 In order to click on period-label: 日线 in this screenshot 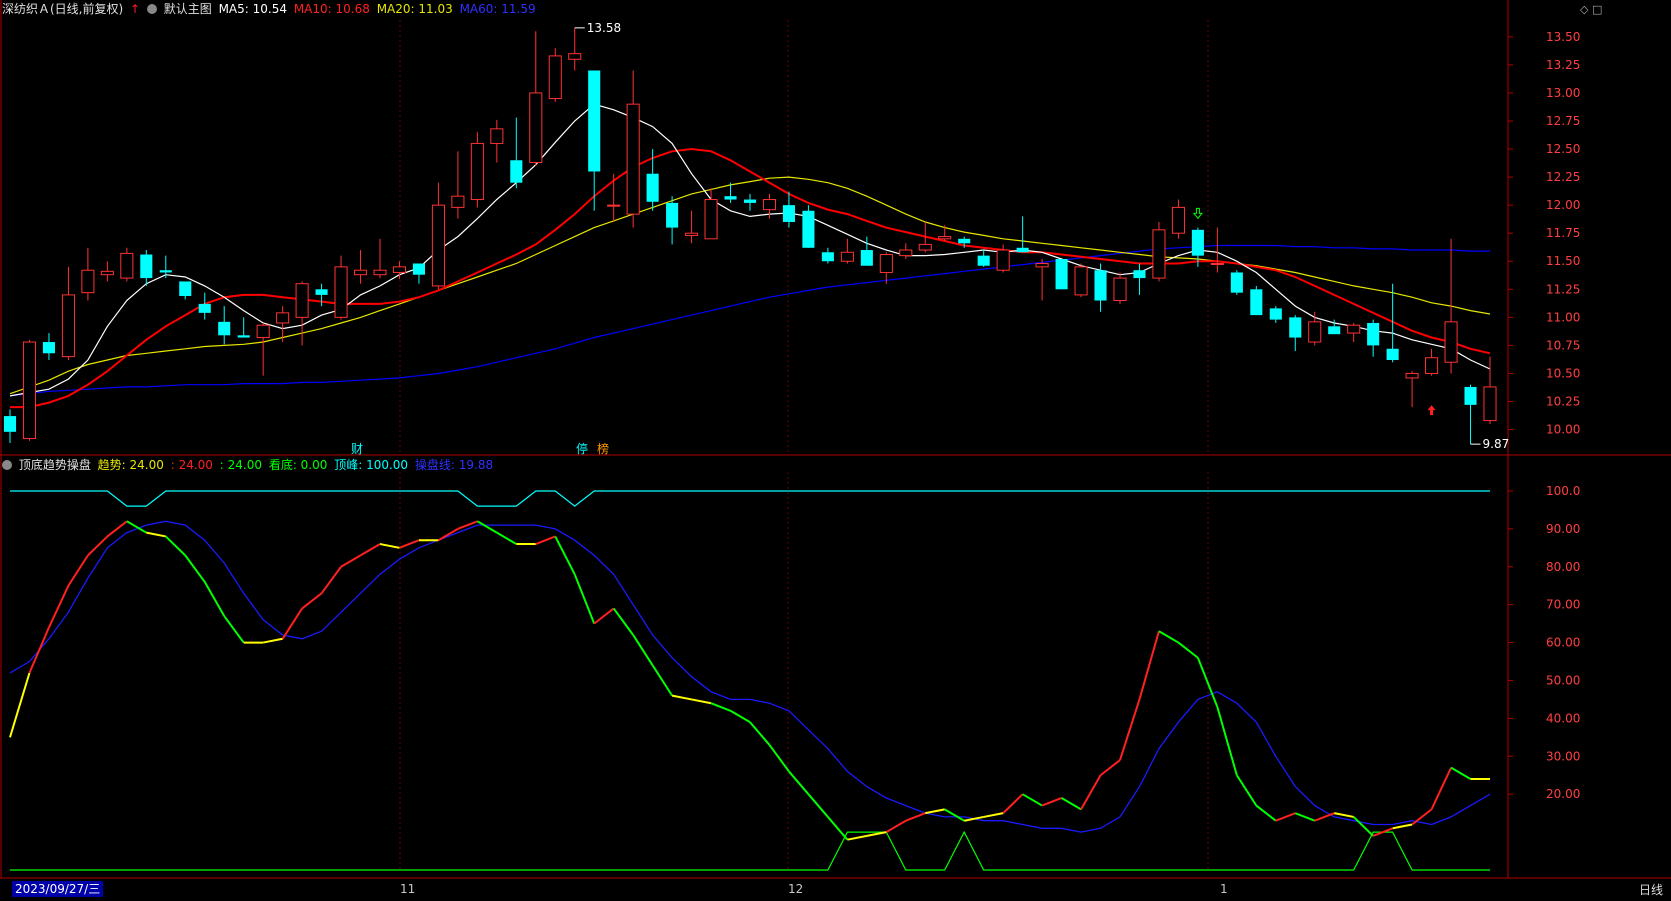, I will do `click(1651, 889)`.